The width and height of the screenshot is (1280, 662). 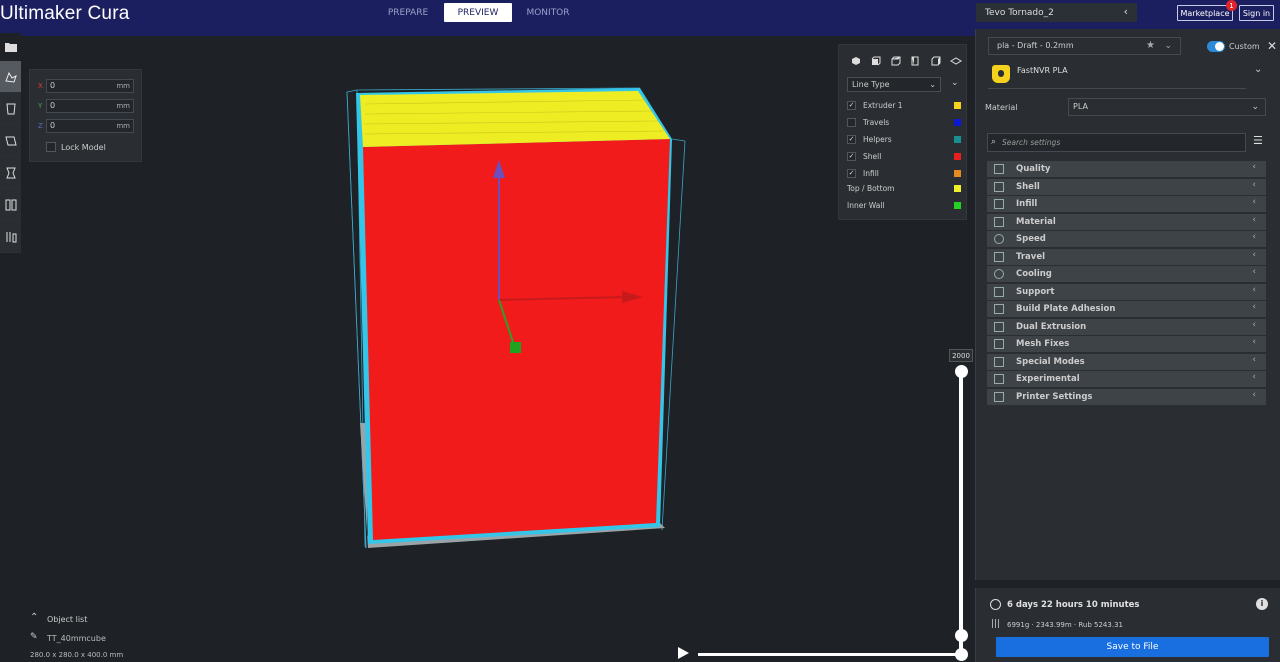 I want to click on lock-model-checkbox, so click(x=51, y=147).